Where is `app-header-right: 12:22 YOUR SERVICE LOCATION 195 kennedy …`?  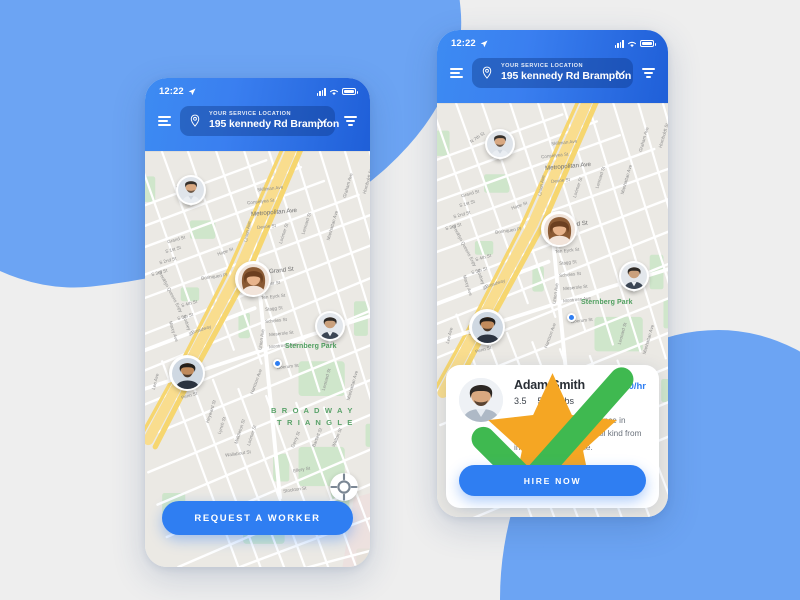
app-header-right: 12:22 YOUR SERVICE LOCATION 195 kennedy … is located at coordinates (552, 67).